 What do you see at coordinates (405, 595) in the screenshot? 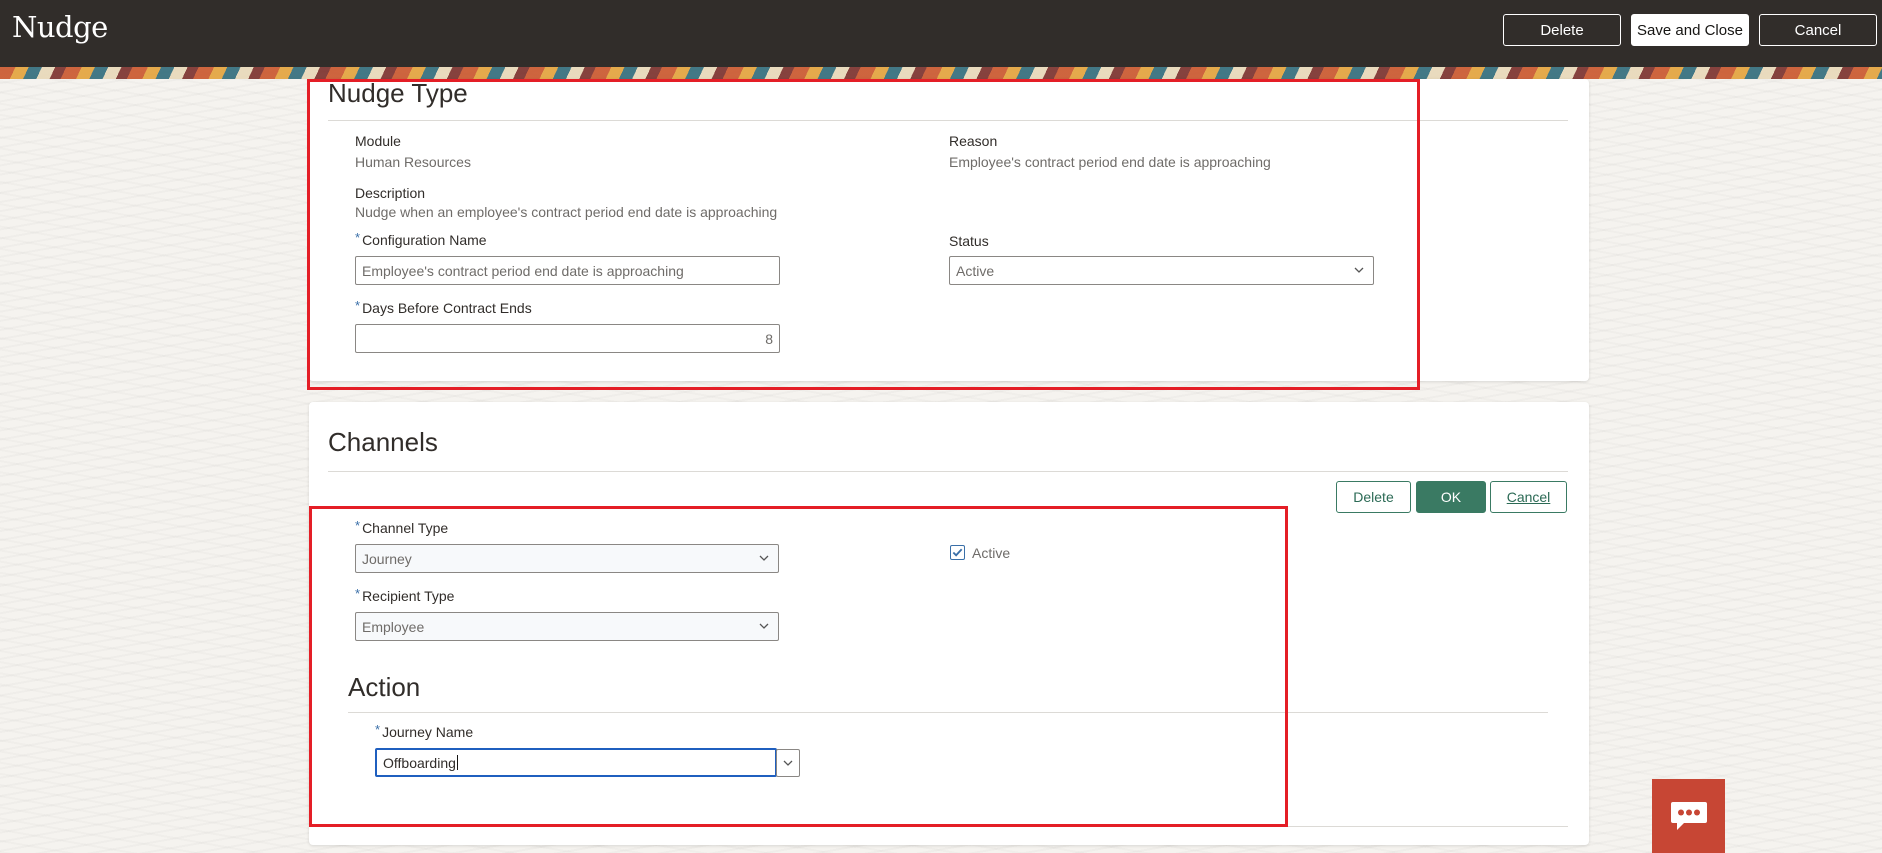
I see `recipient-type-label: * Recipient Type` at bounding box center [405, 595].